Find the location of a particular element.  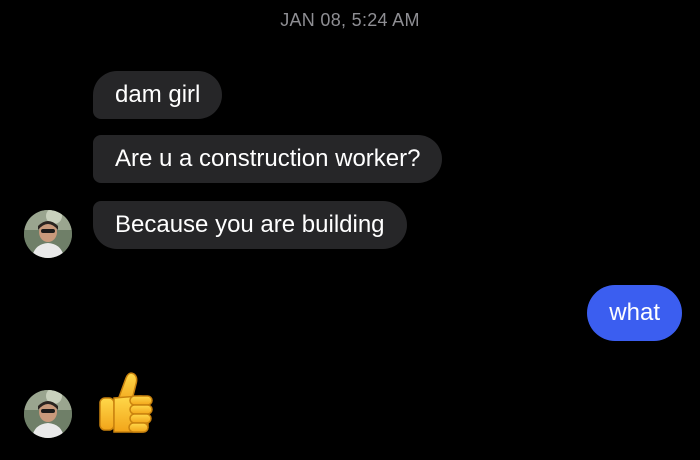

incoming-message-bubble: dam girl is located at coordinates (158, 95).